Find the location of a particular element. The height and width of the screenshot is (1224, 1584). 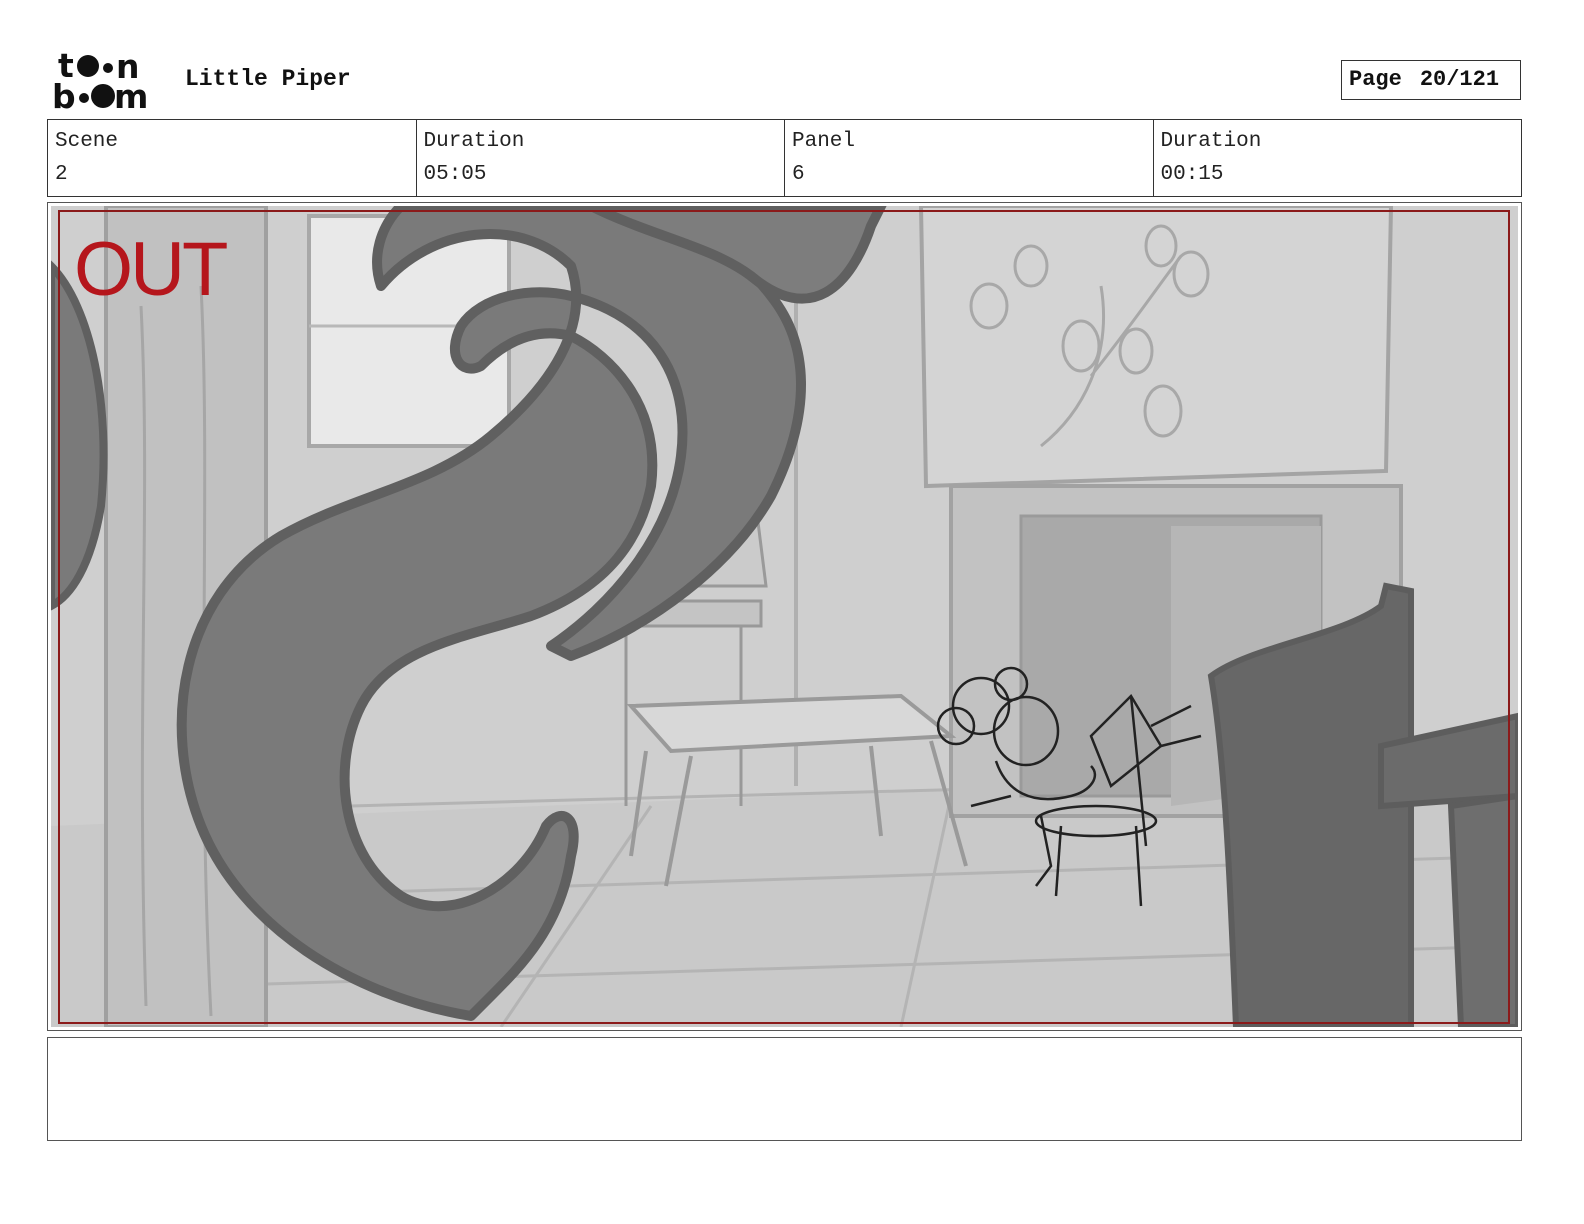

page-label: Page is located at coordinates (1375, 79).